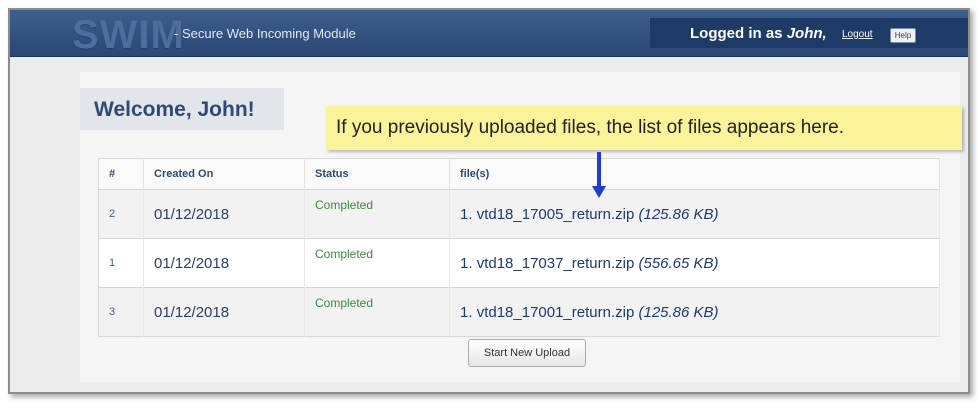  I want to click on logo: SWIM, so click(128, 35).